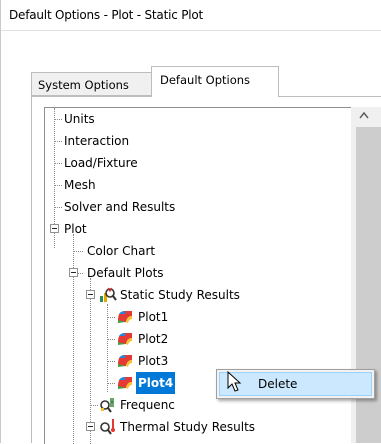  Describe the element at coordinates (90, 294) in the screenshot. I see `collapse-static-study-toggle` at that location.